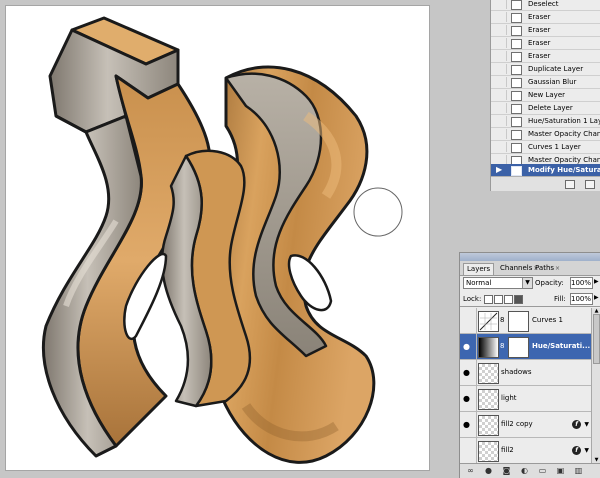 The height and width of the screenshot is (478, 600). What do you see at coordinates (518, 299) in the screenshot?
I see `lock-all-icon` at bounding box center [518, 299].